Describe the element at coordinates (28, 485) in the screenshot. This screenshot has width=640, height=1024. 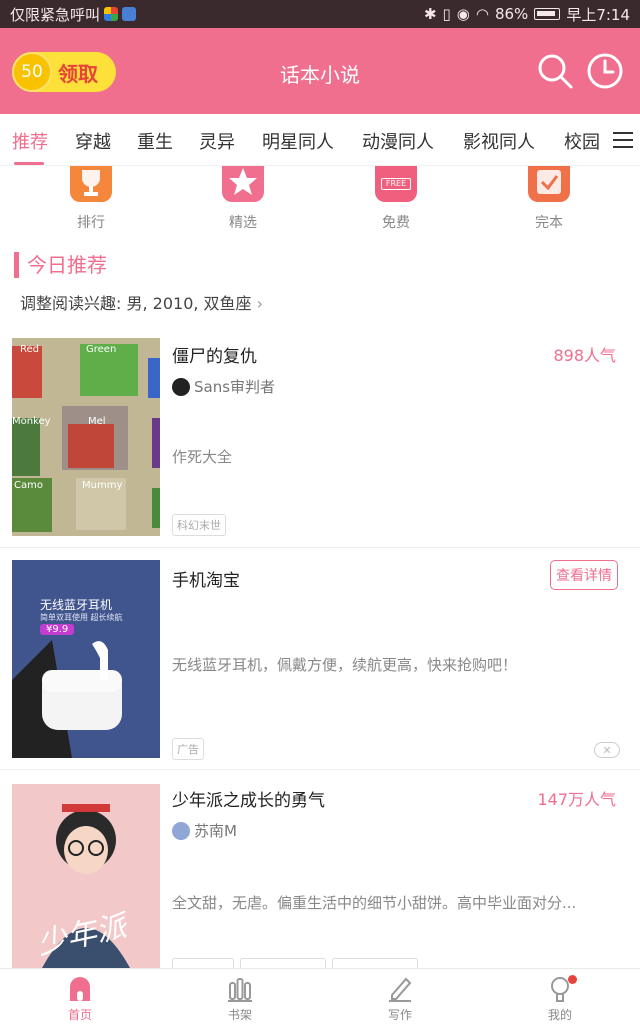
I see `cover-block-label: Camo` at that location.